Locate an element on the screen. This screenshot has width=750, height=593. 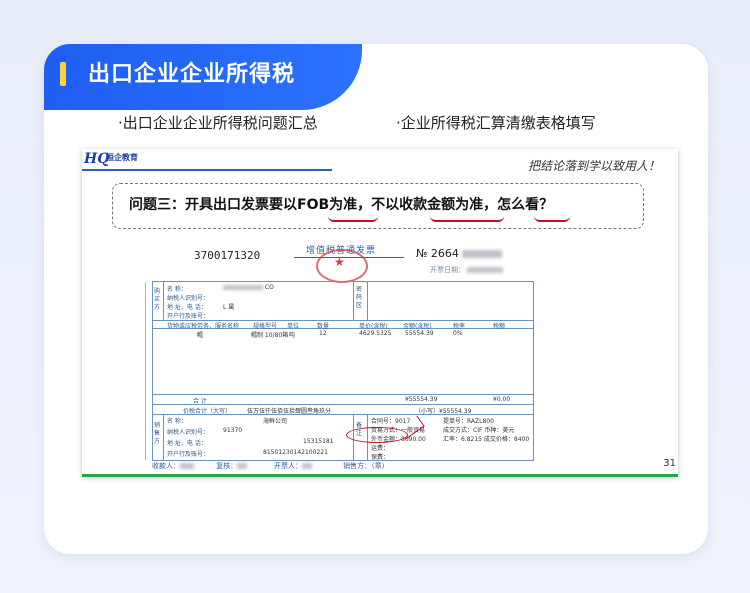
col-qty: 数量 is located at coordinates (323, 326).